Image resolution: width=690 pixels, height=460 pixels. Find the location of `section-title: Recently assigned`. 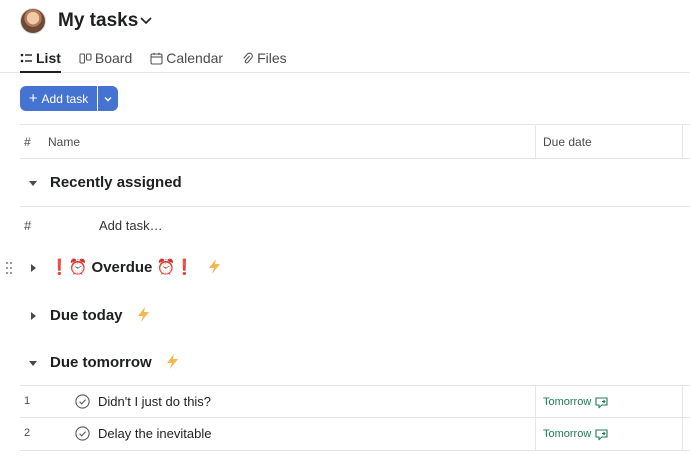

section-title: Recently assigned is located at coordinates (116, 183).